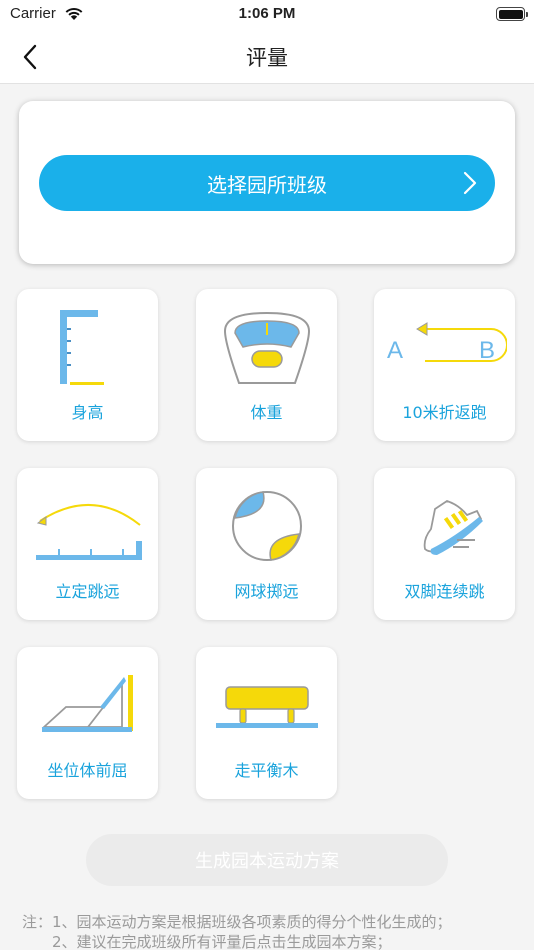 The width and height of the screenshot is (534, 950). What do you see at coordinates (88, 531) in the screenshot?
I see `standing-long-jump-icon` at bounding box center [88, 531].